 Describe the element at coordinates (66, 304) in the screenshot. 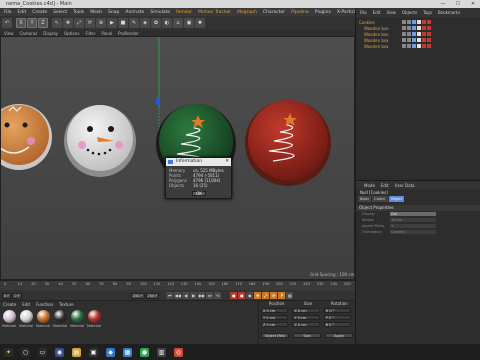

I see `material-menu-texture: Texture` at that location.